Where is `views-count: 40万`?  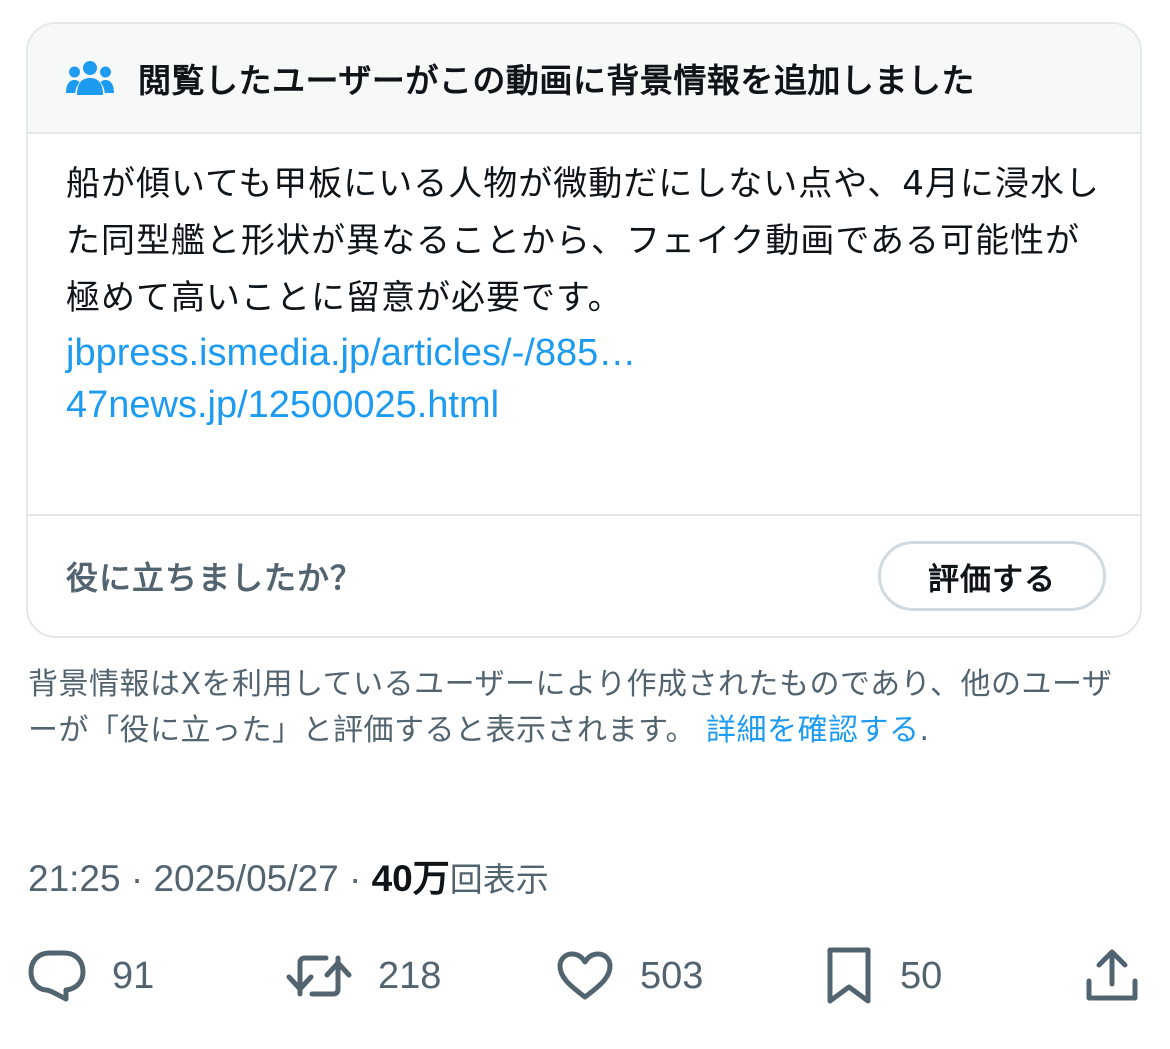
views-count: 40万 is located at coordinates (410, 878).